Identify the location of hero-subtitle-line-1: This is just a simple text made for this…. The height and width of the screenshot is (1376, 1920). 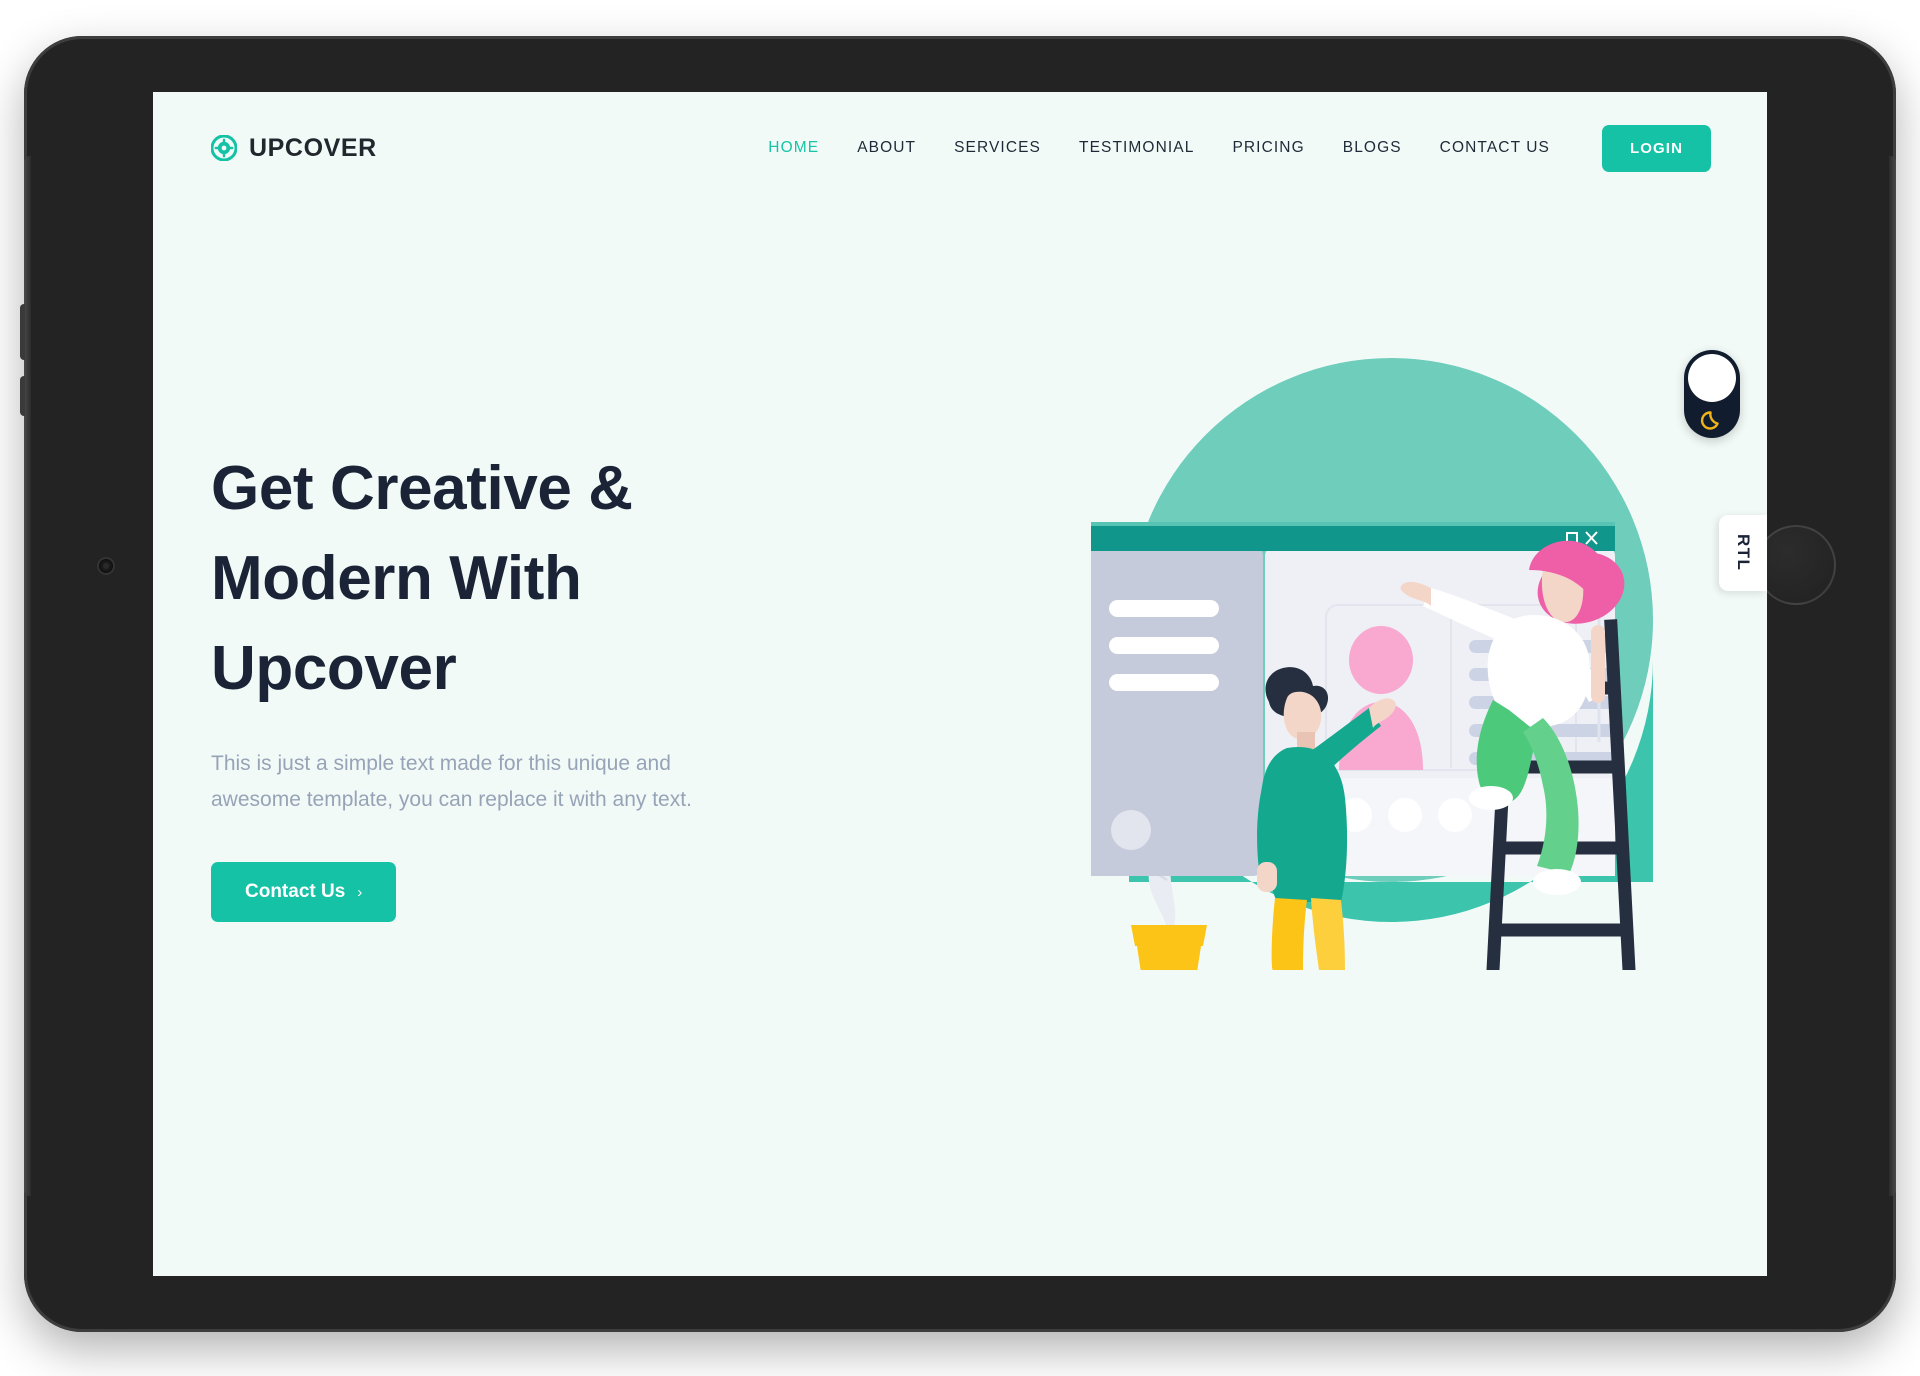
(441, 763).